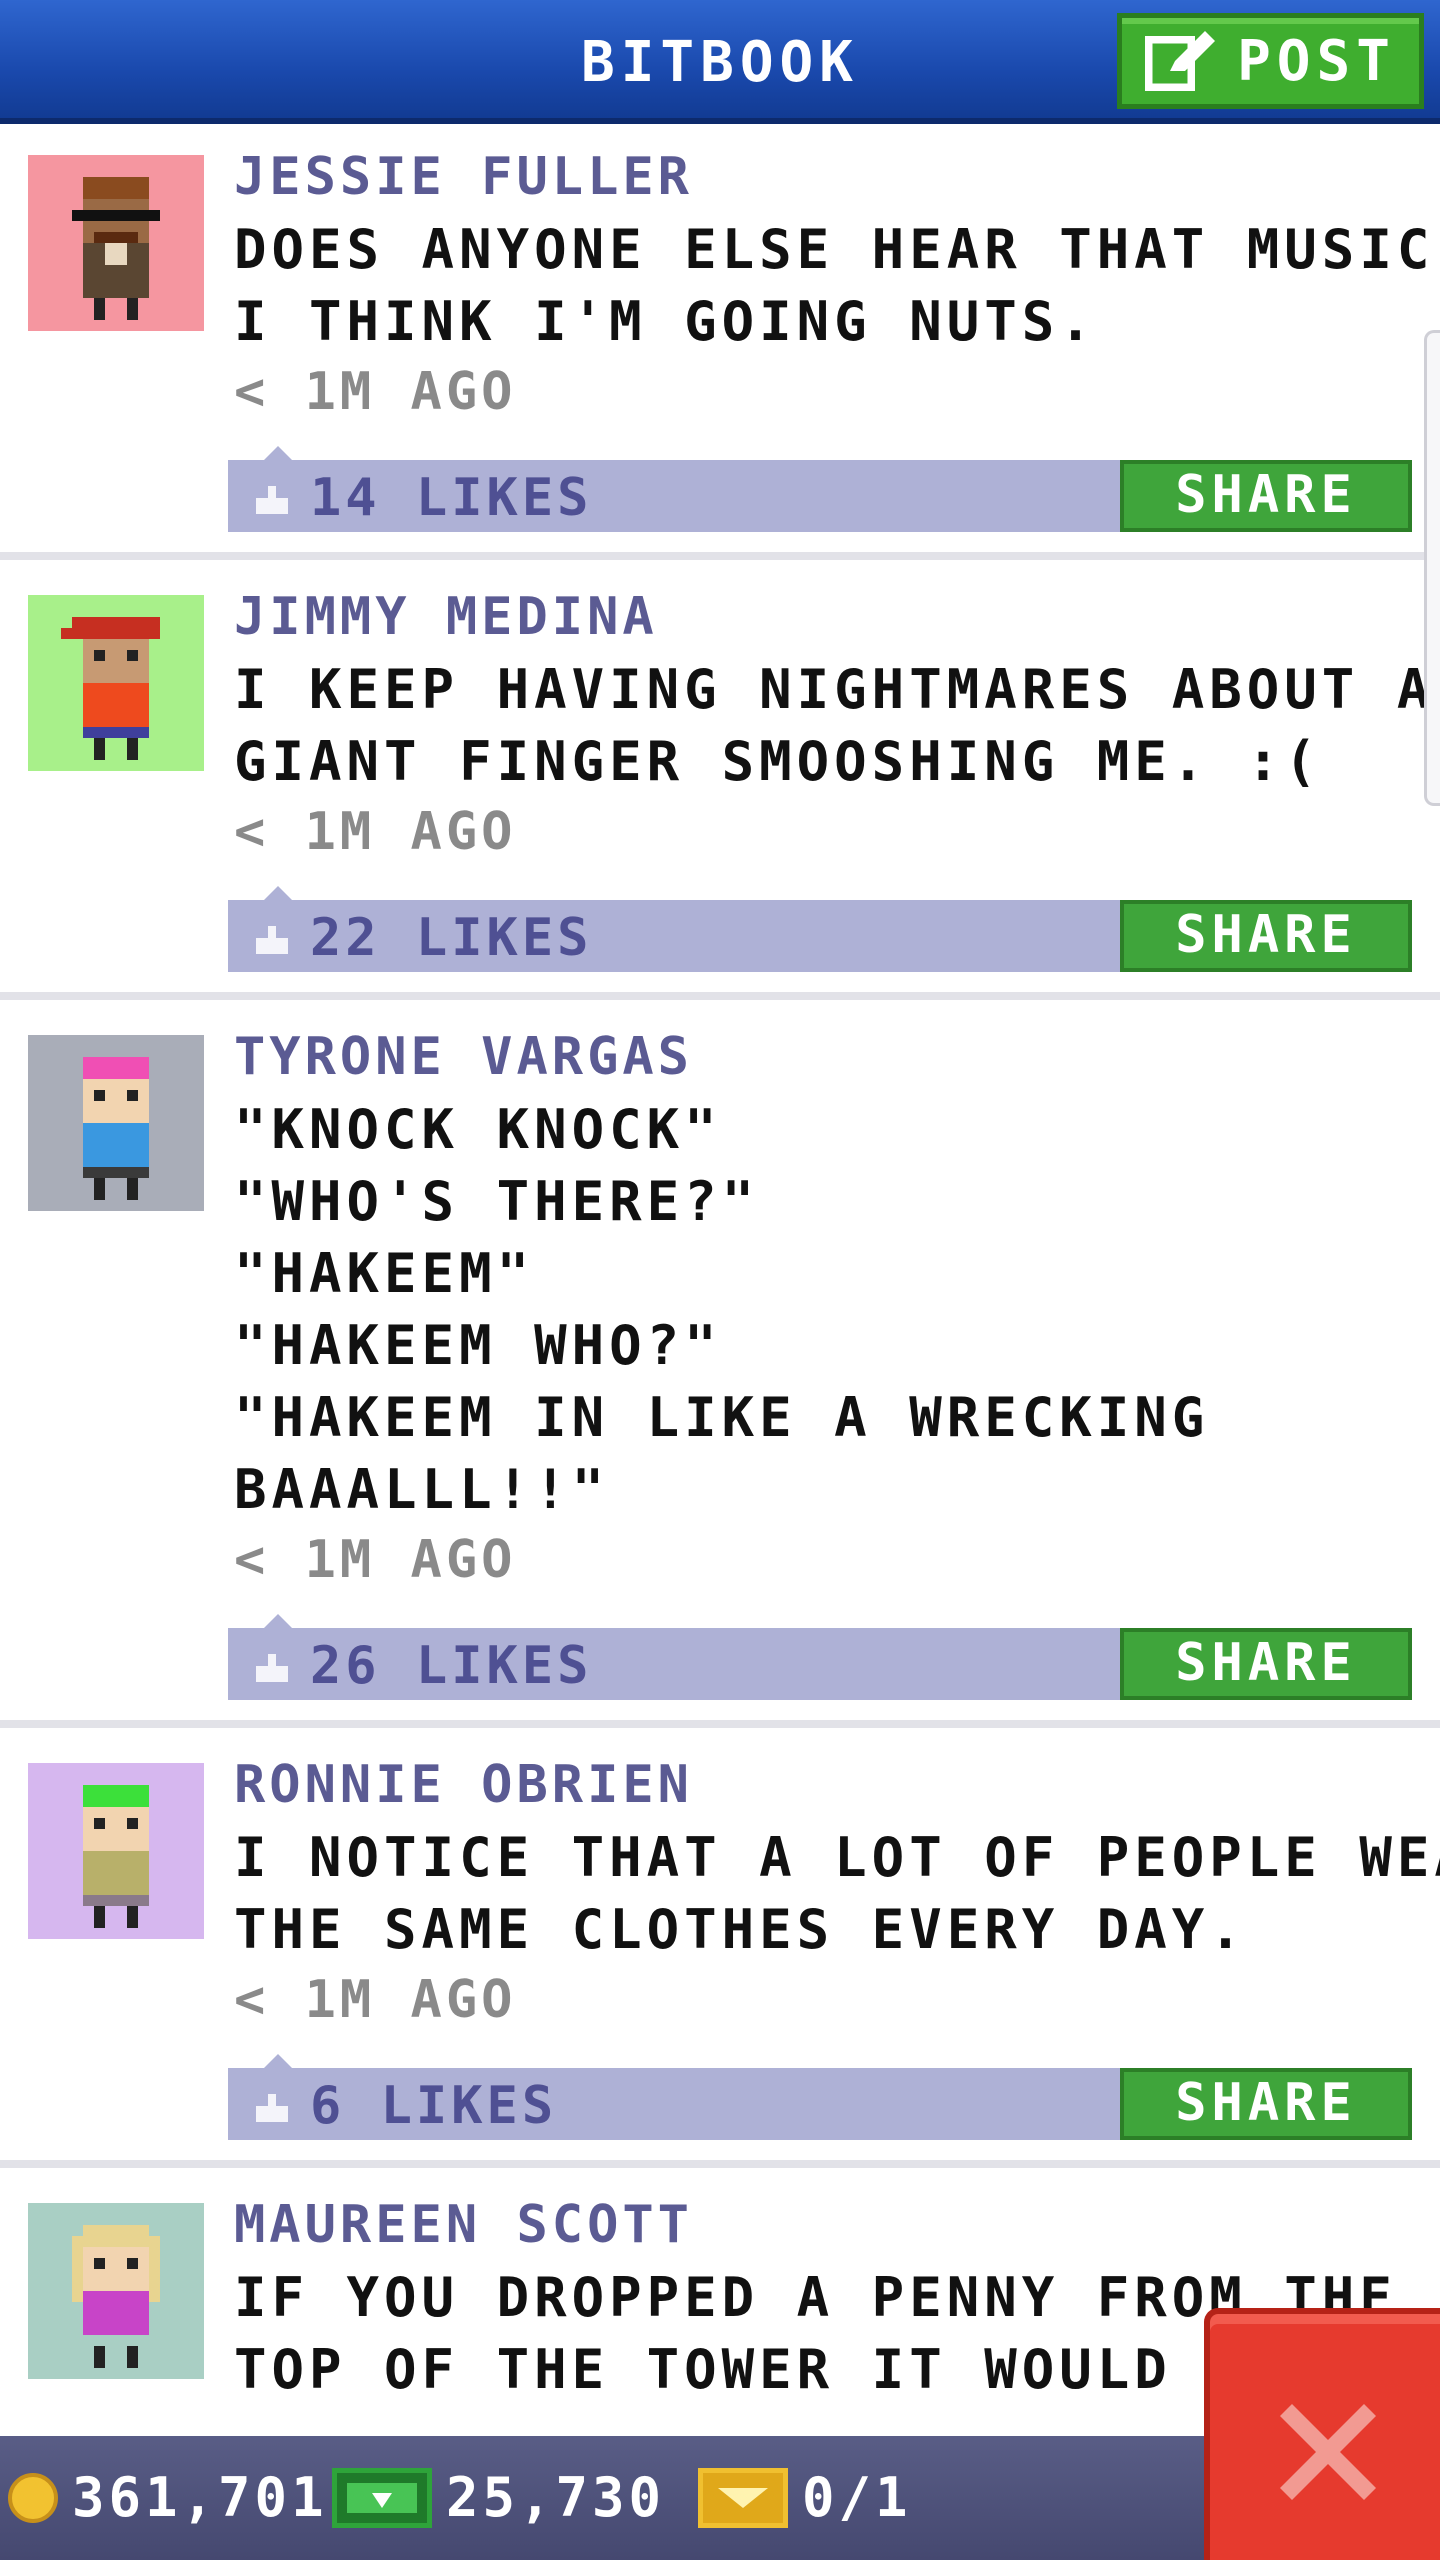 The height and width of the screenshot is (2560, 1440). What do you see at coordinates (451, 498) in the screenshot?
I see `likes-count: 14 LIKES` at bounding box center [451, 498].